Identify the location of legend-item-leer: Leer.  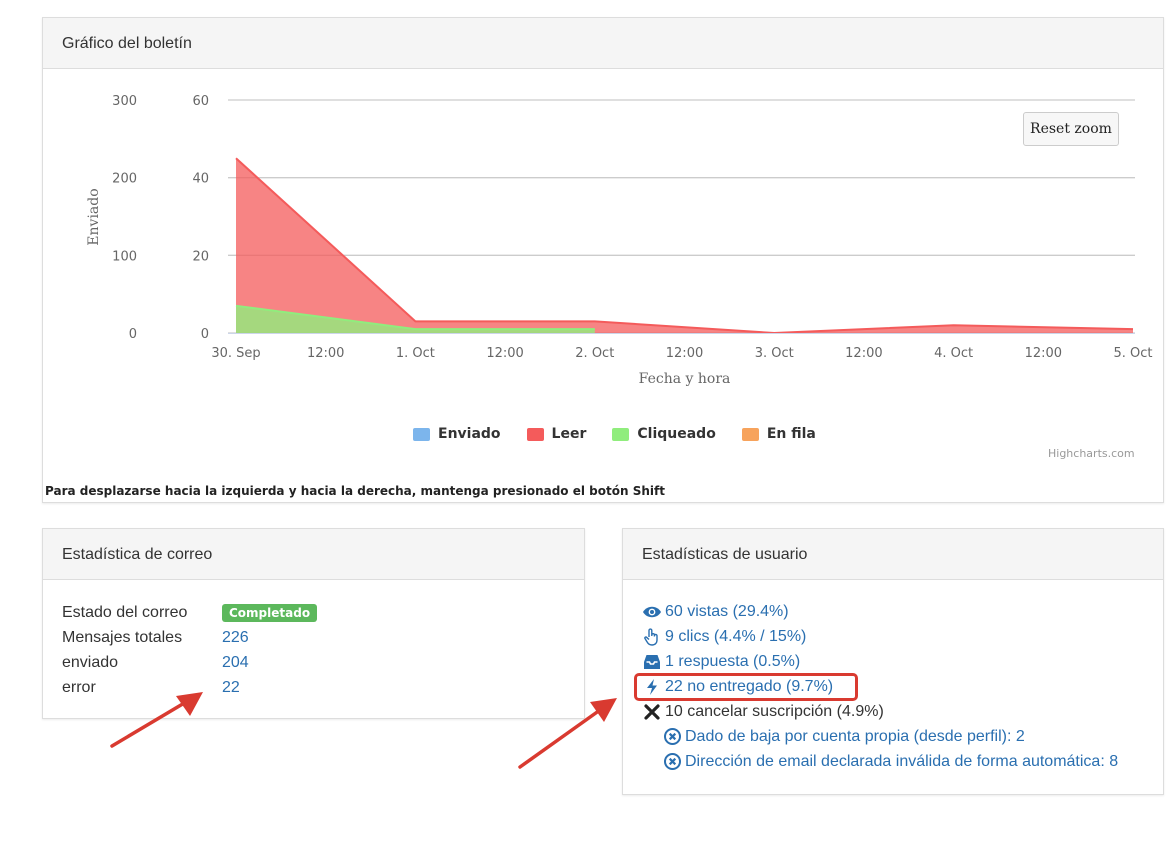
(556, 434).